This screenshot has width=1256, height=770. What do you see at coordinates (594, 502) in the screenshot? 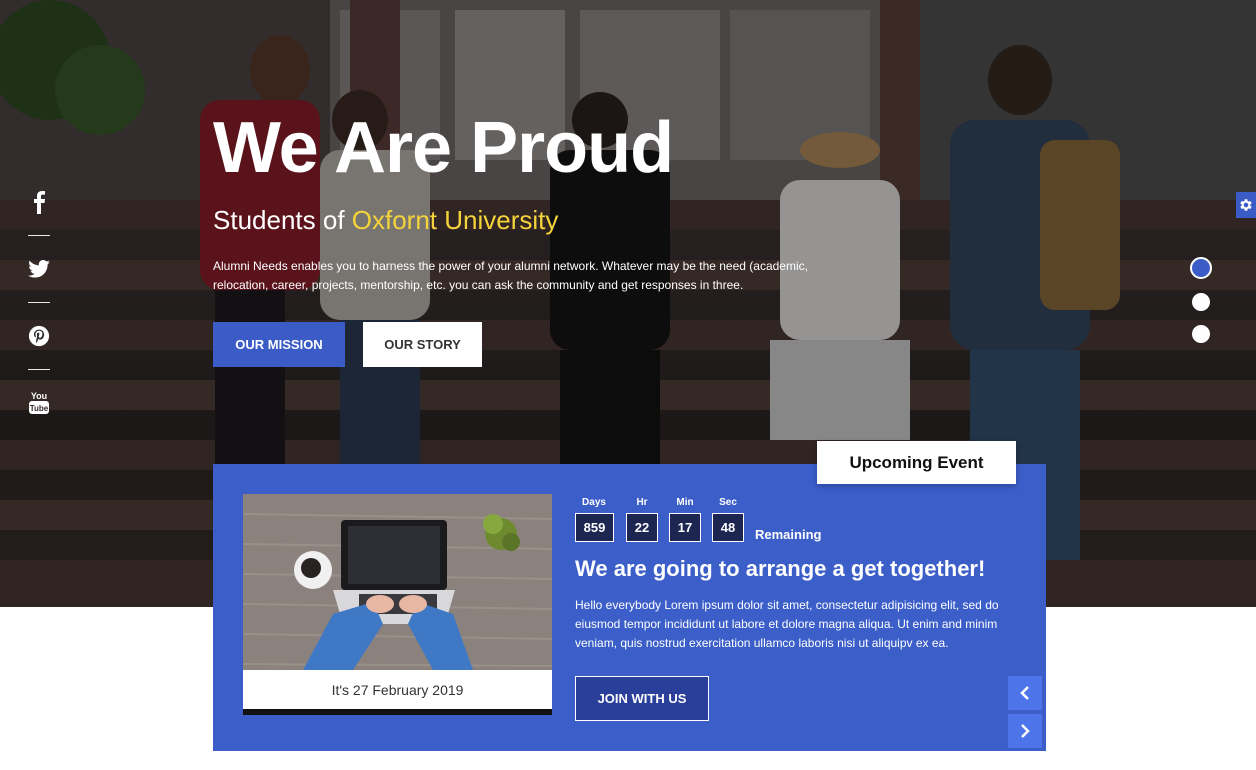
I see `countdown-days-label: Days` at bounding box center [594, 502].